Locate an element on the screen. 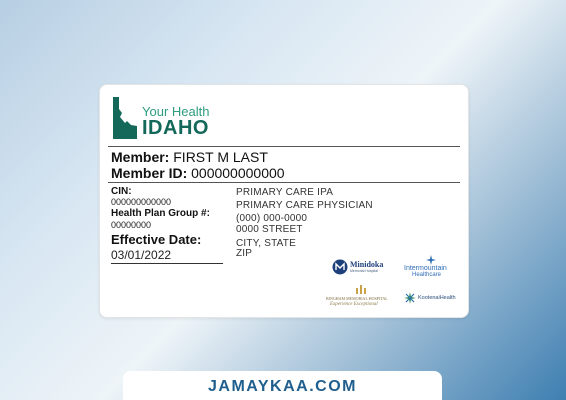 The height and width of the screenshot is (400, 566). provider-zip: ZIP is located at coordinates (244, 253).